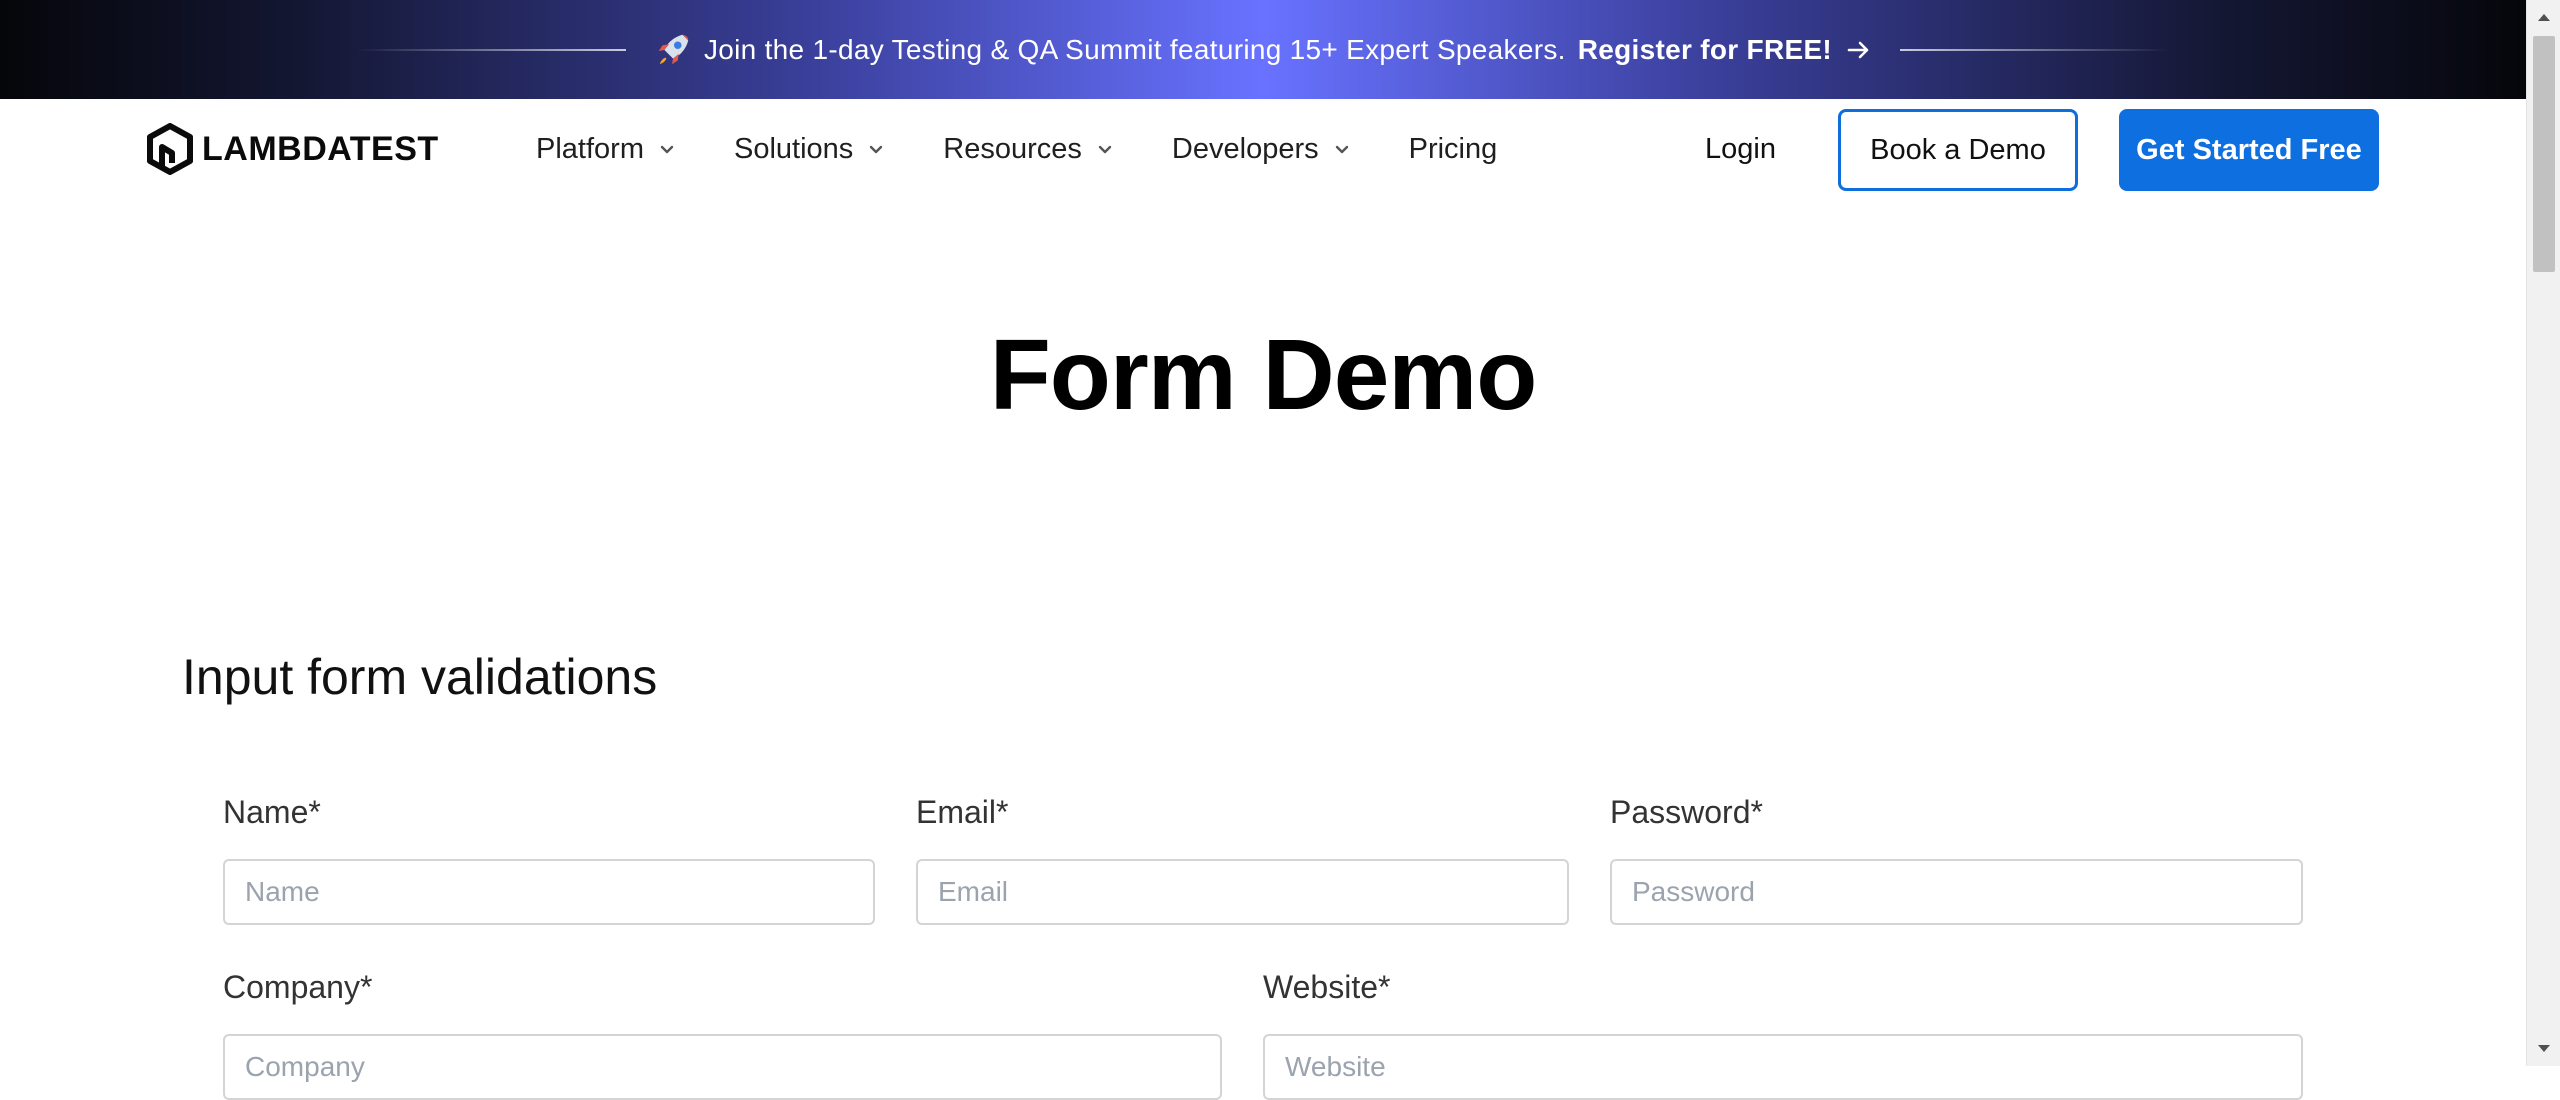  What do you see at coordinates (1242, 892) in the screenshot?
I see `email-input` at bounding box center [1242, 892].